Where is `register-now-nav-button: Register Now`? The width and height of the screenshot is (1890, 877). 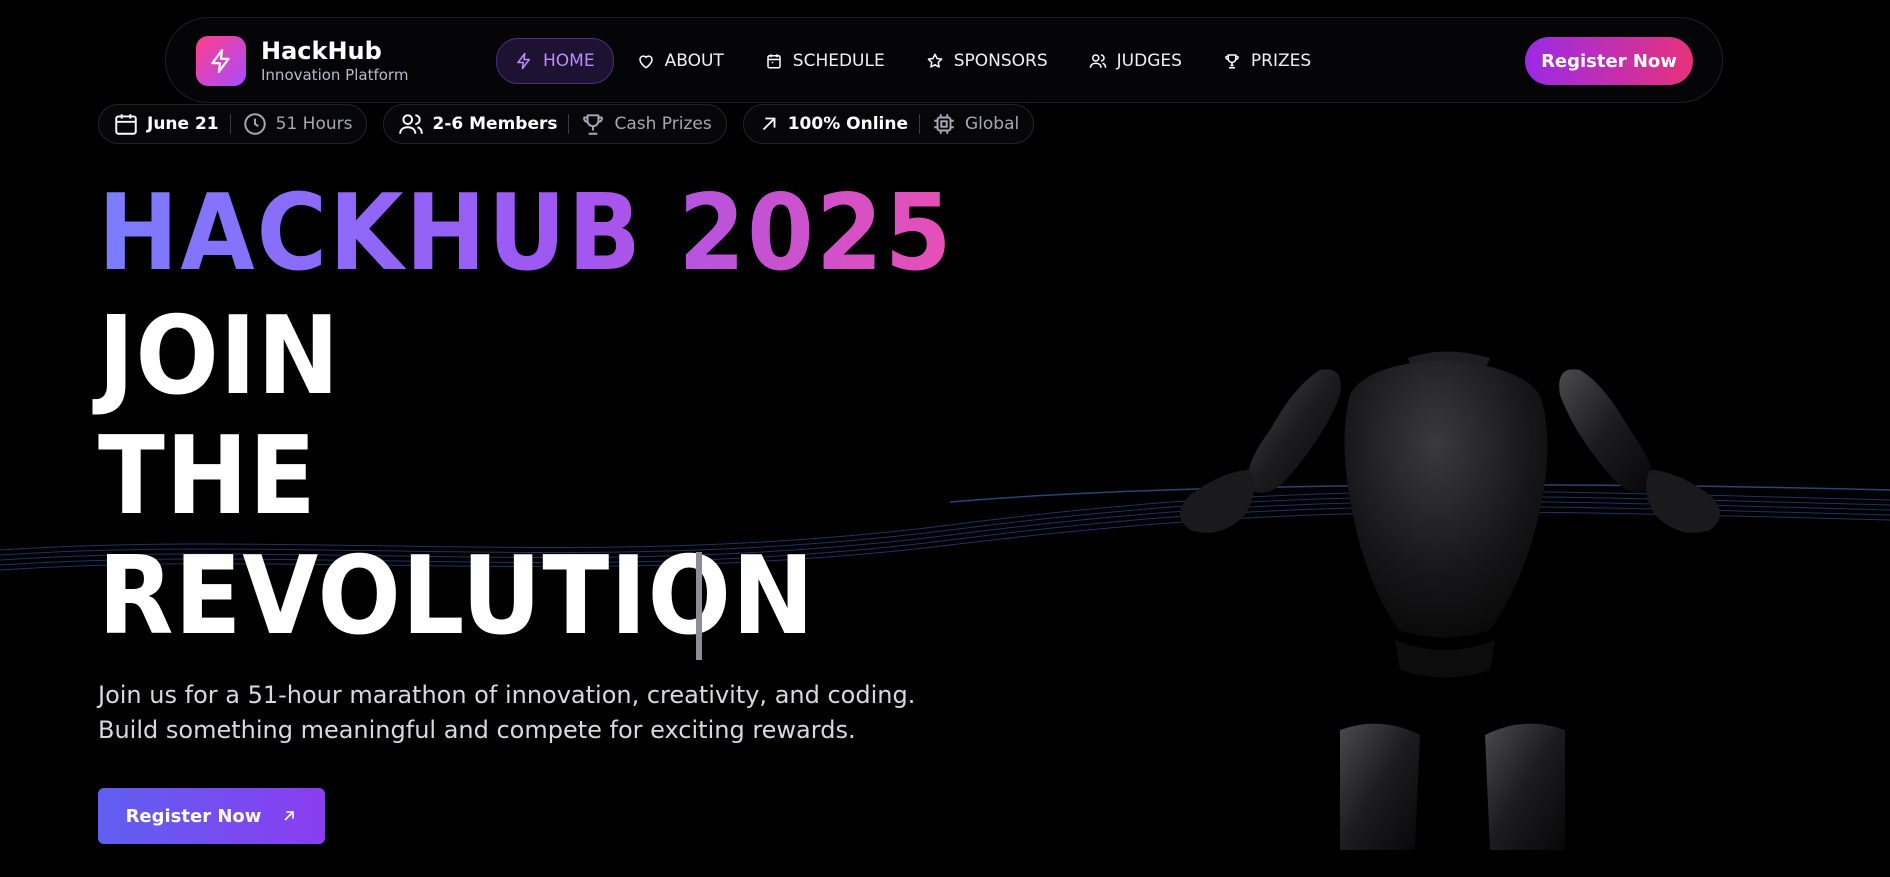
register-now-nav-button: Register Now is located at coordinates (1609, 61).